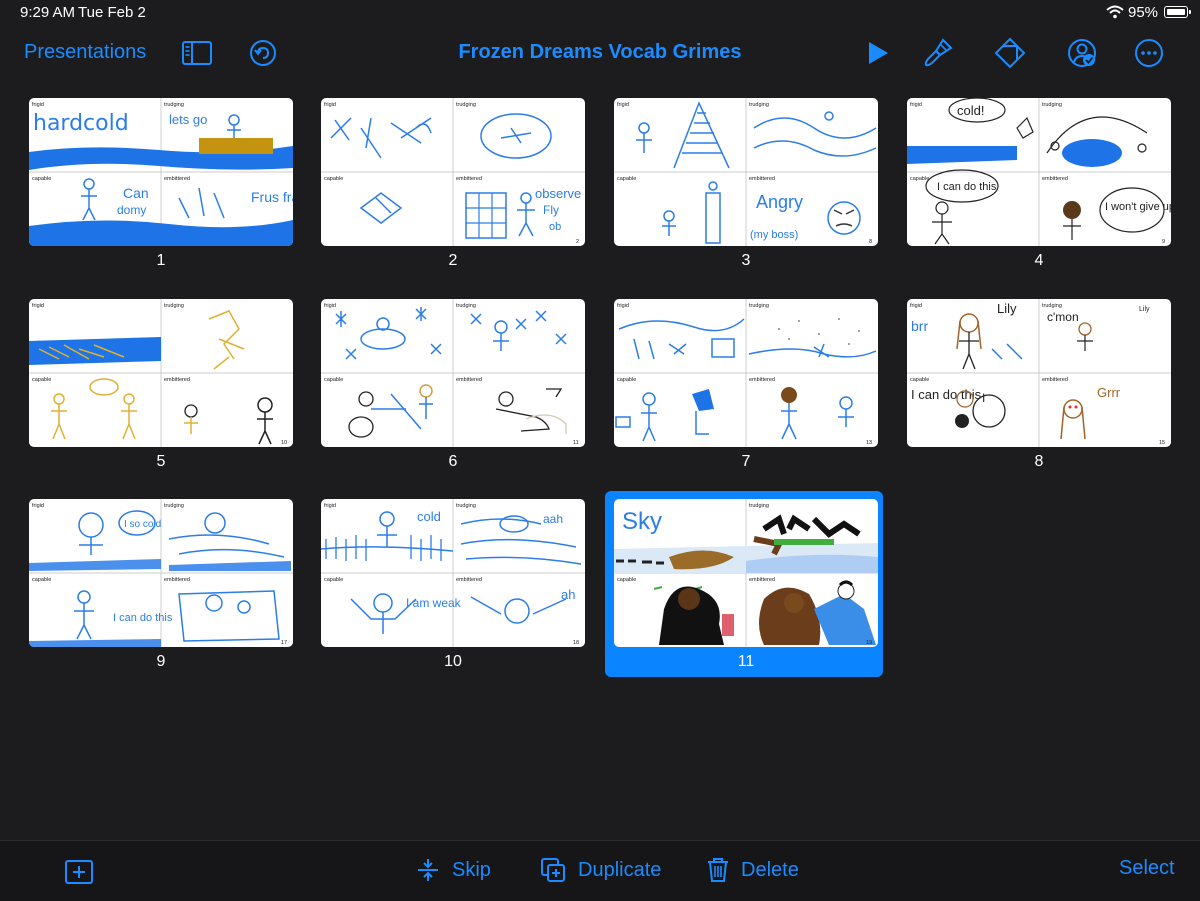  I want to click on slide-corner-number: 19, so click(869, 643).